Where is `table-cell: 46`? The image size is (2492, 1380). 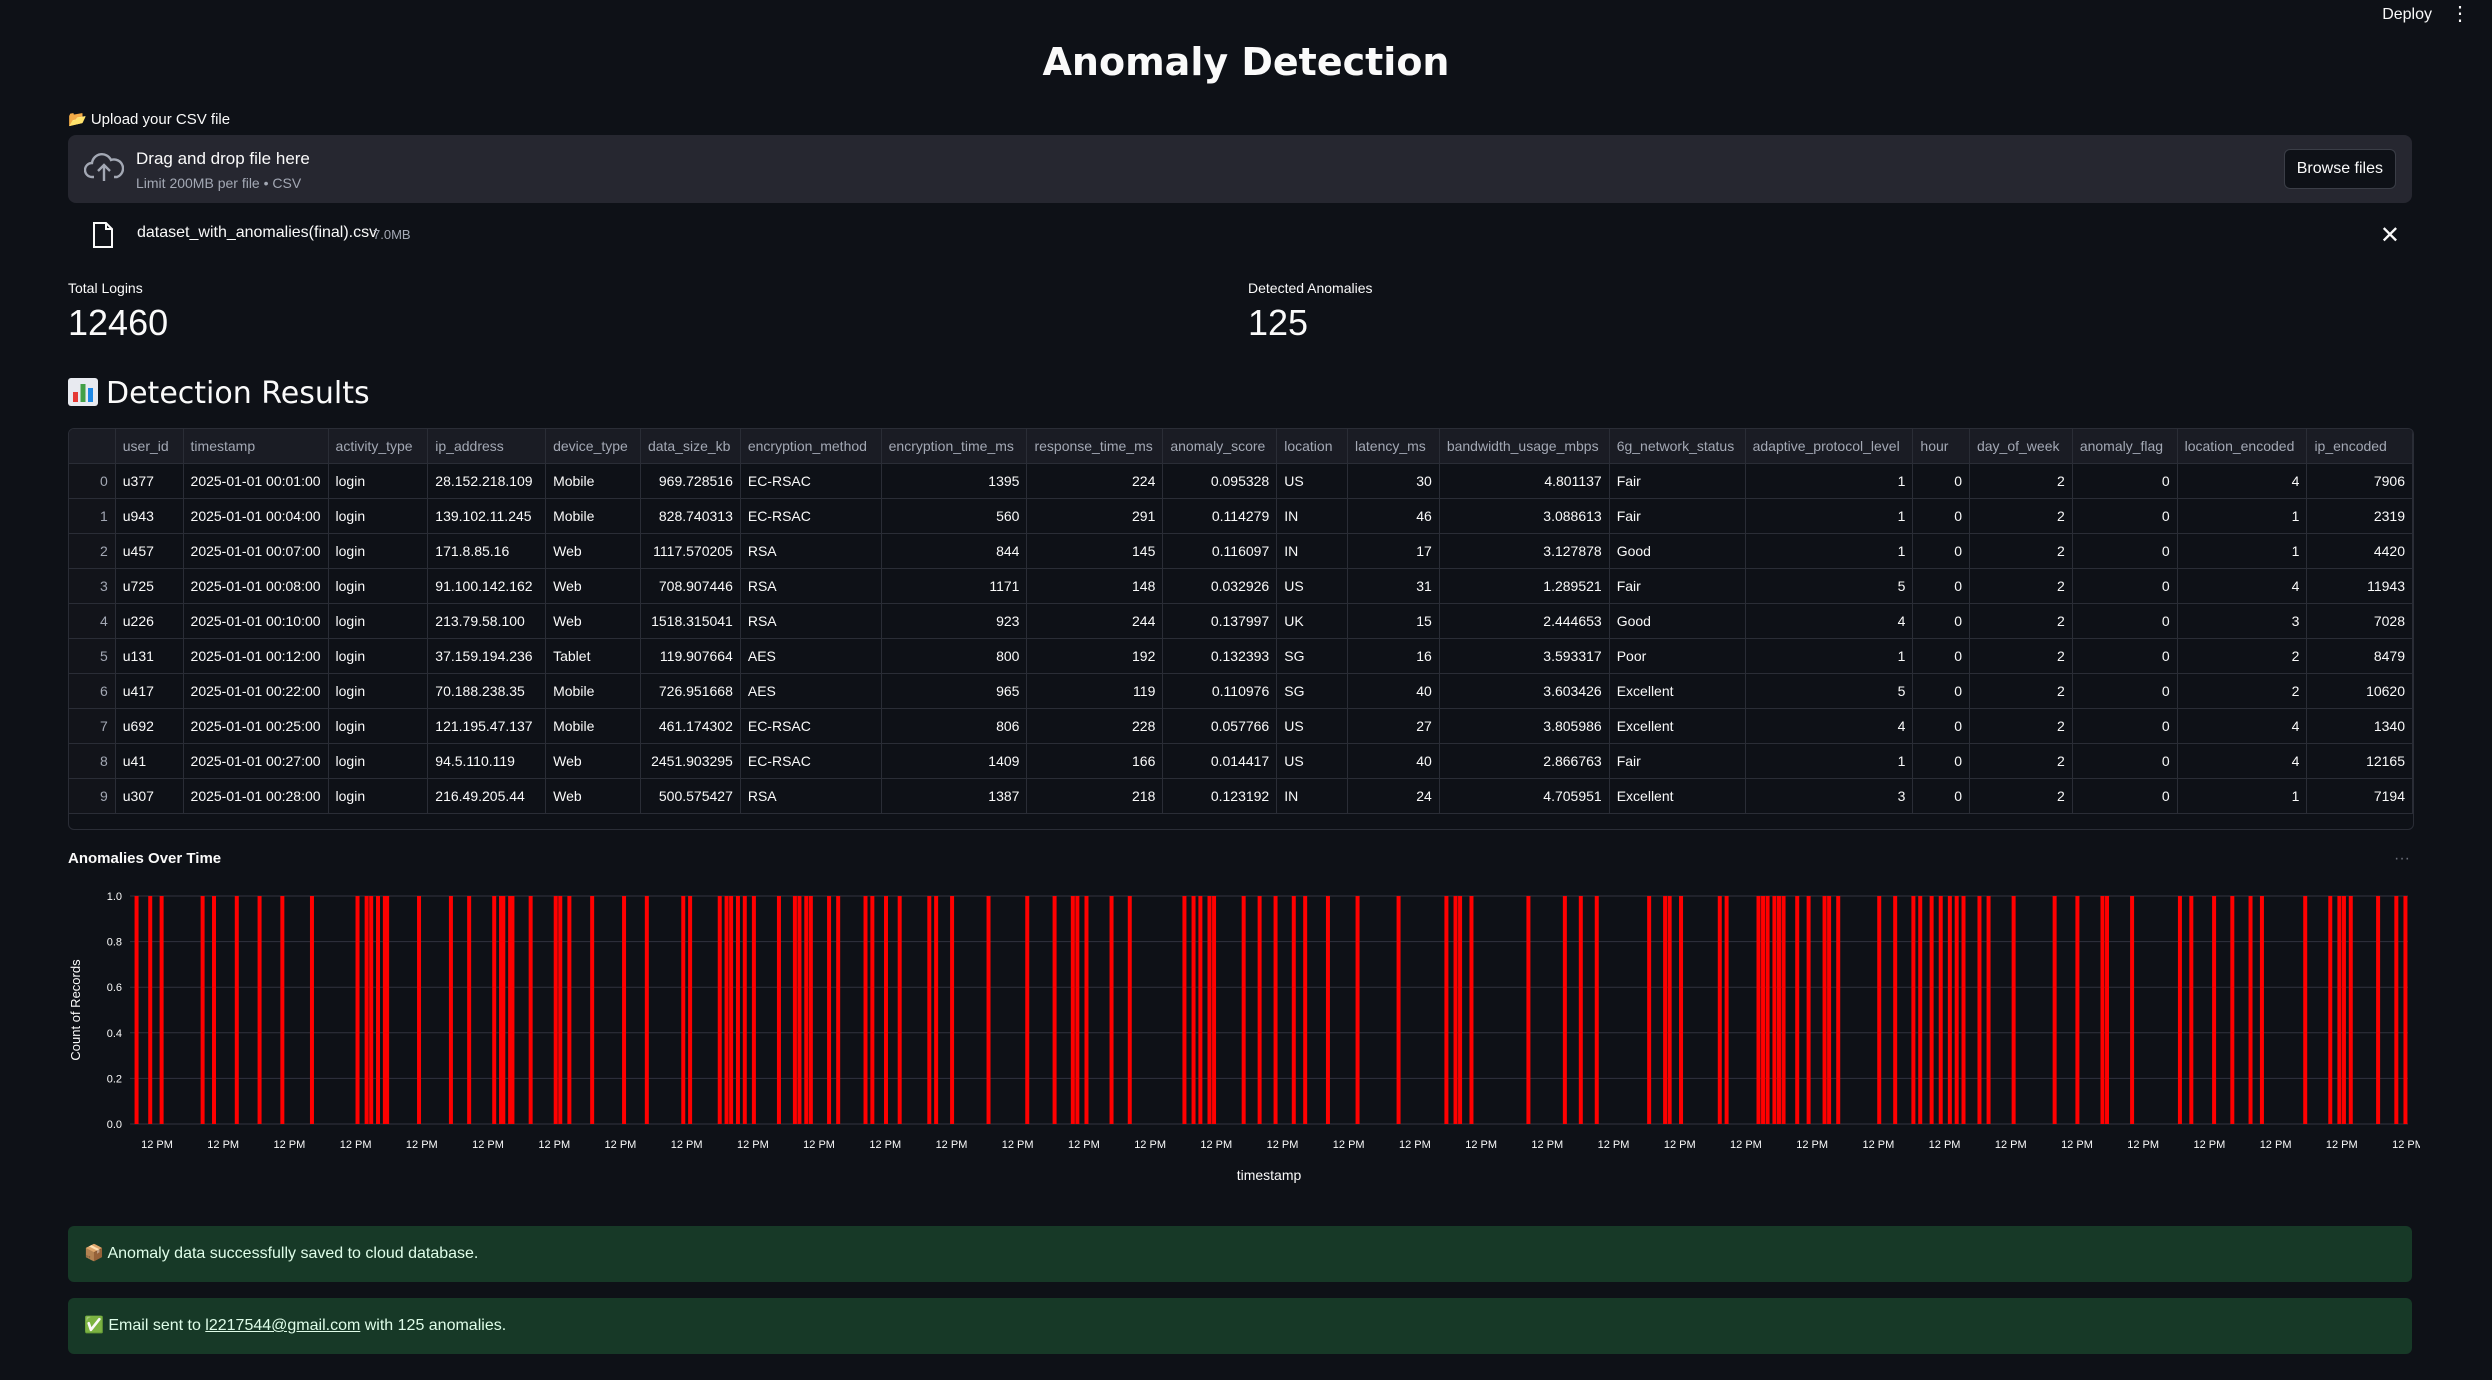 table-cell: 46 is located at coordinates (1393, 516).